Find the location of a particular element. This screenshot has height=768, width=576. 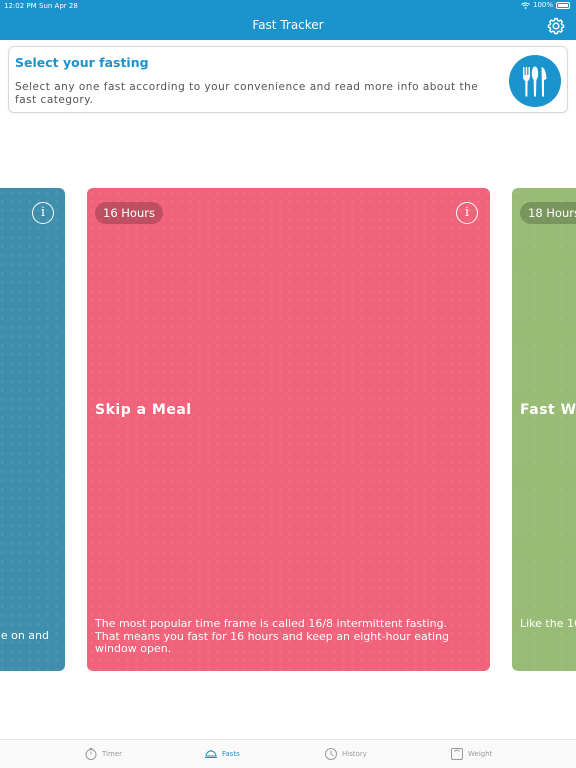

tab-label: History is located at coordinates (354, 754).